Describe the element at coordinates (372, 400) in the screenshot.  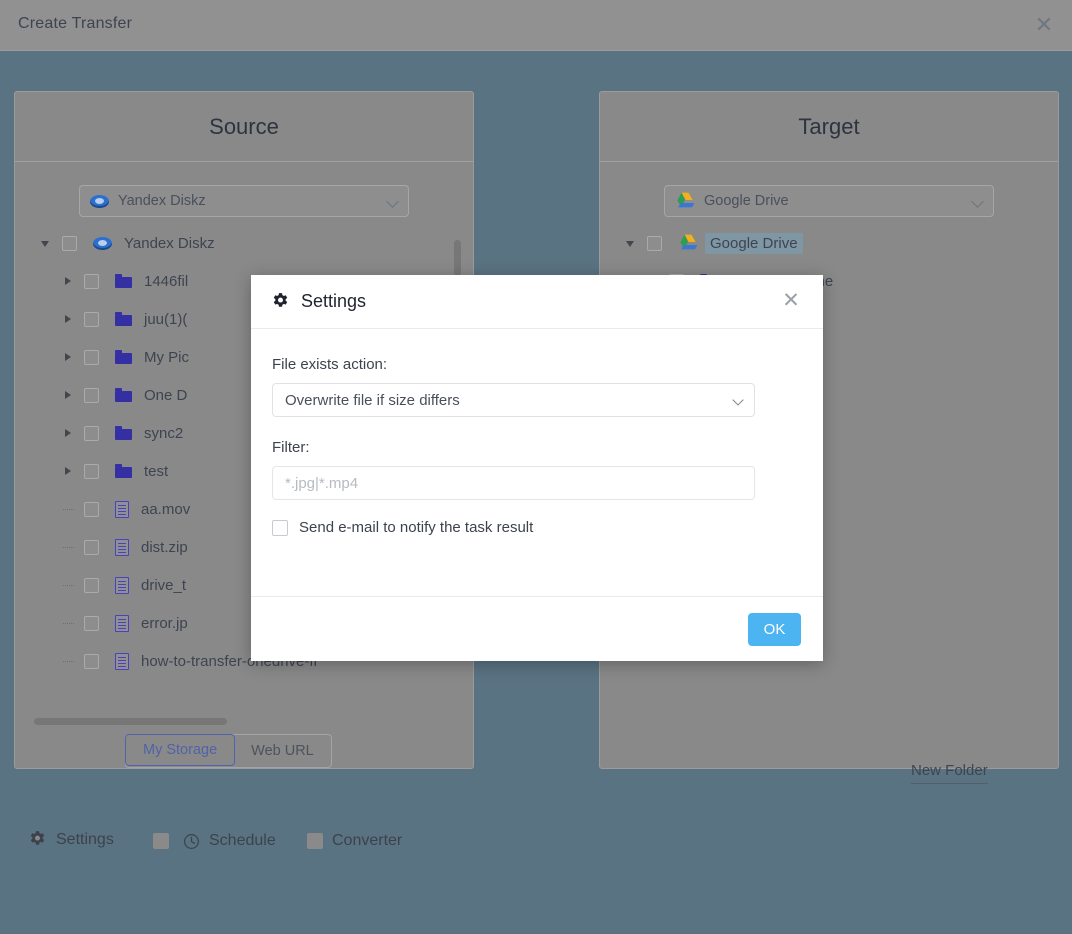
I see `file-exists-action-value: Overwrite file if size differs` at that location.